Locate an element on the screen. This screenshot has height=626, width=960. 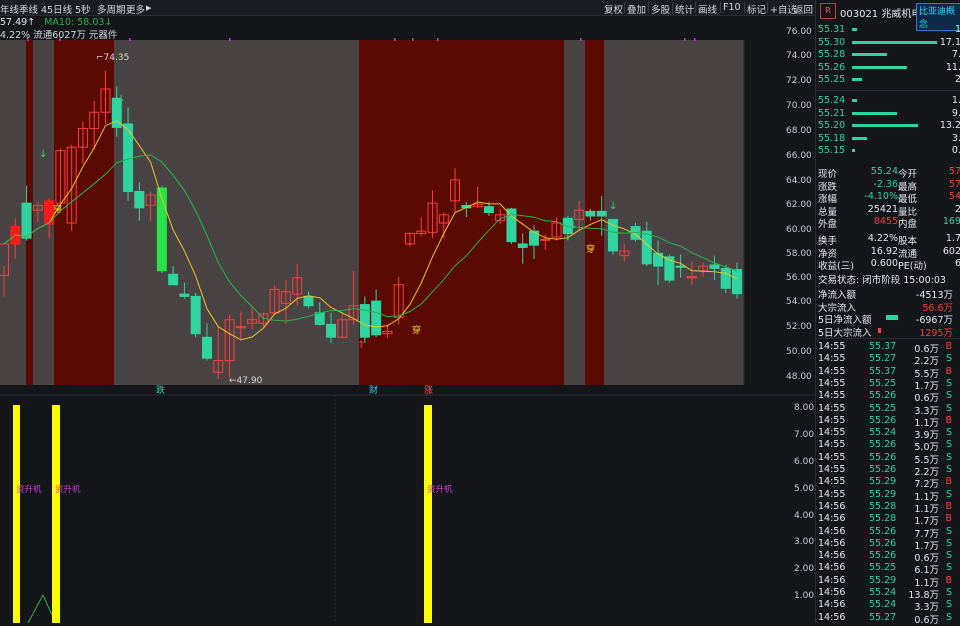
tool-1: 叠加 is located at coordinates (636, 9).